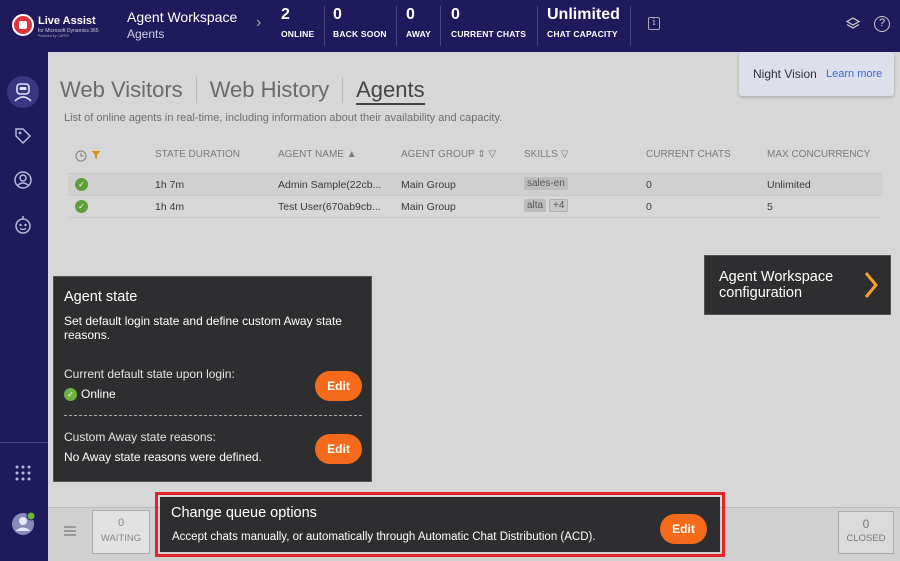 This screenshot has width=900, height=561. What do you see at coordinates (23, 92) in the screenshot?
I see `agent-workspace-icon` at bounding box center [23, 92].